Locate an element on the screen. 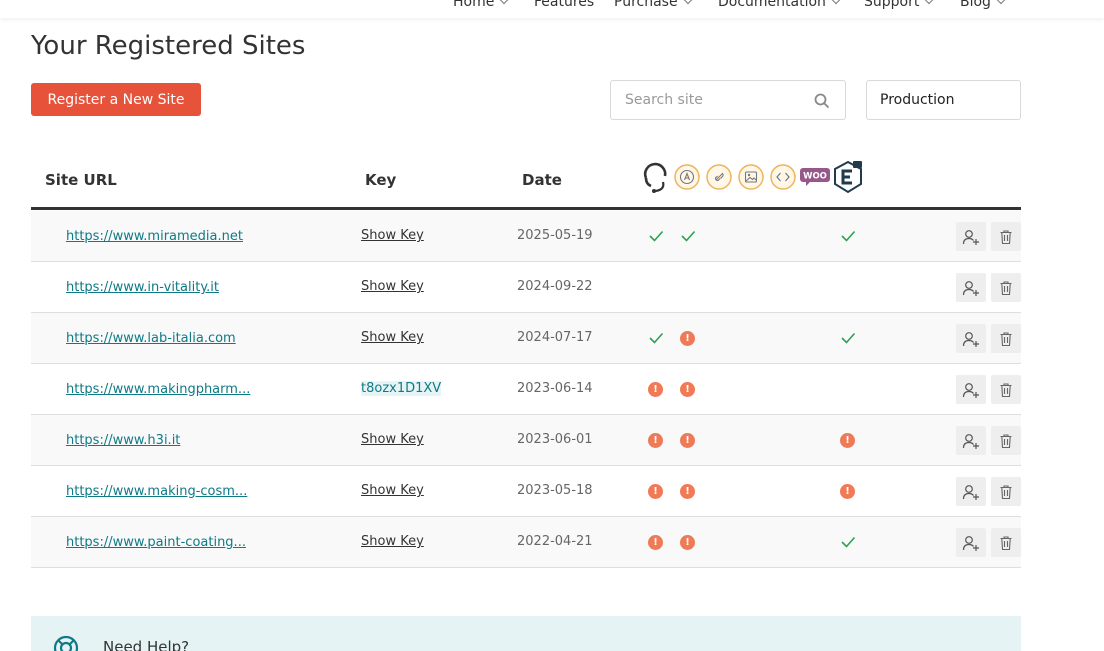 Image resolution: width=1104 pixels, height=651 pixels. search-site-box is located at coordinates (728, 100).